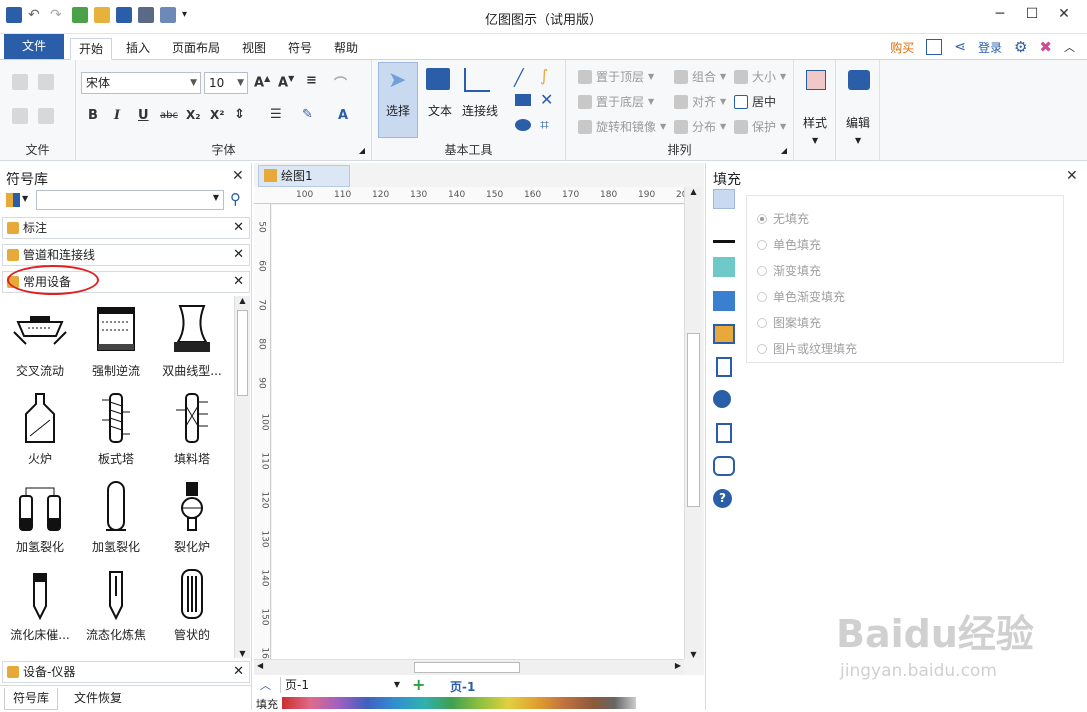 The width and height of the screenshot is (1087, 712). What do you see at coordinates (724, 199) in the screenshot?
I see `fill-bucket-icon` at bounding box center [724, 199].